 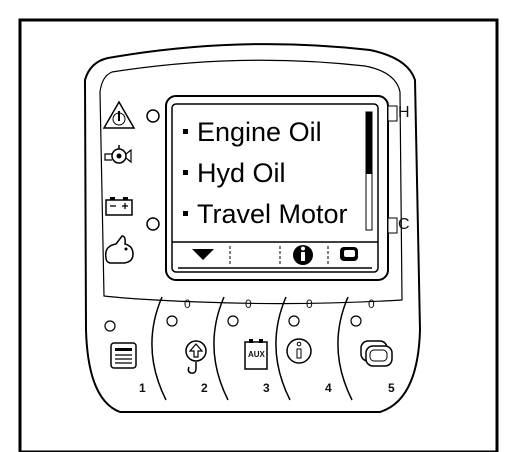 I want to click on menu-item-label: Engine Oil, so click(x=259, y=132).